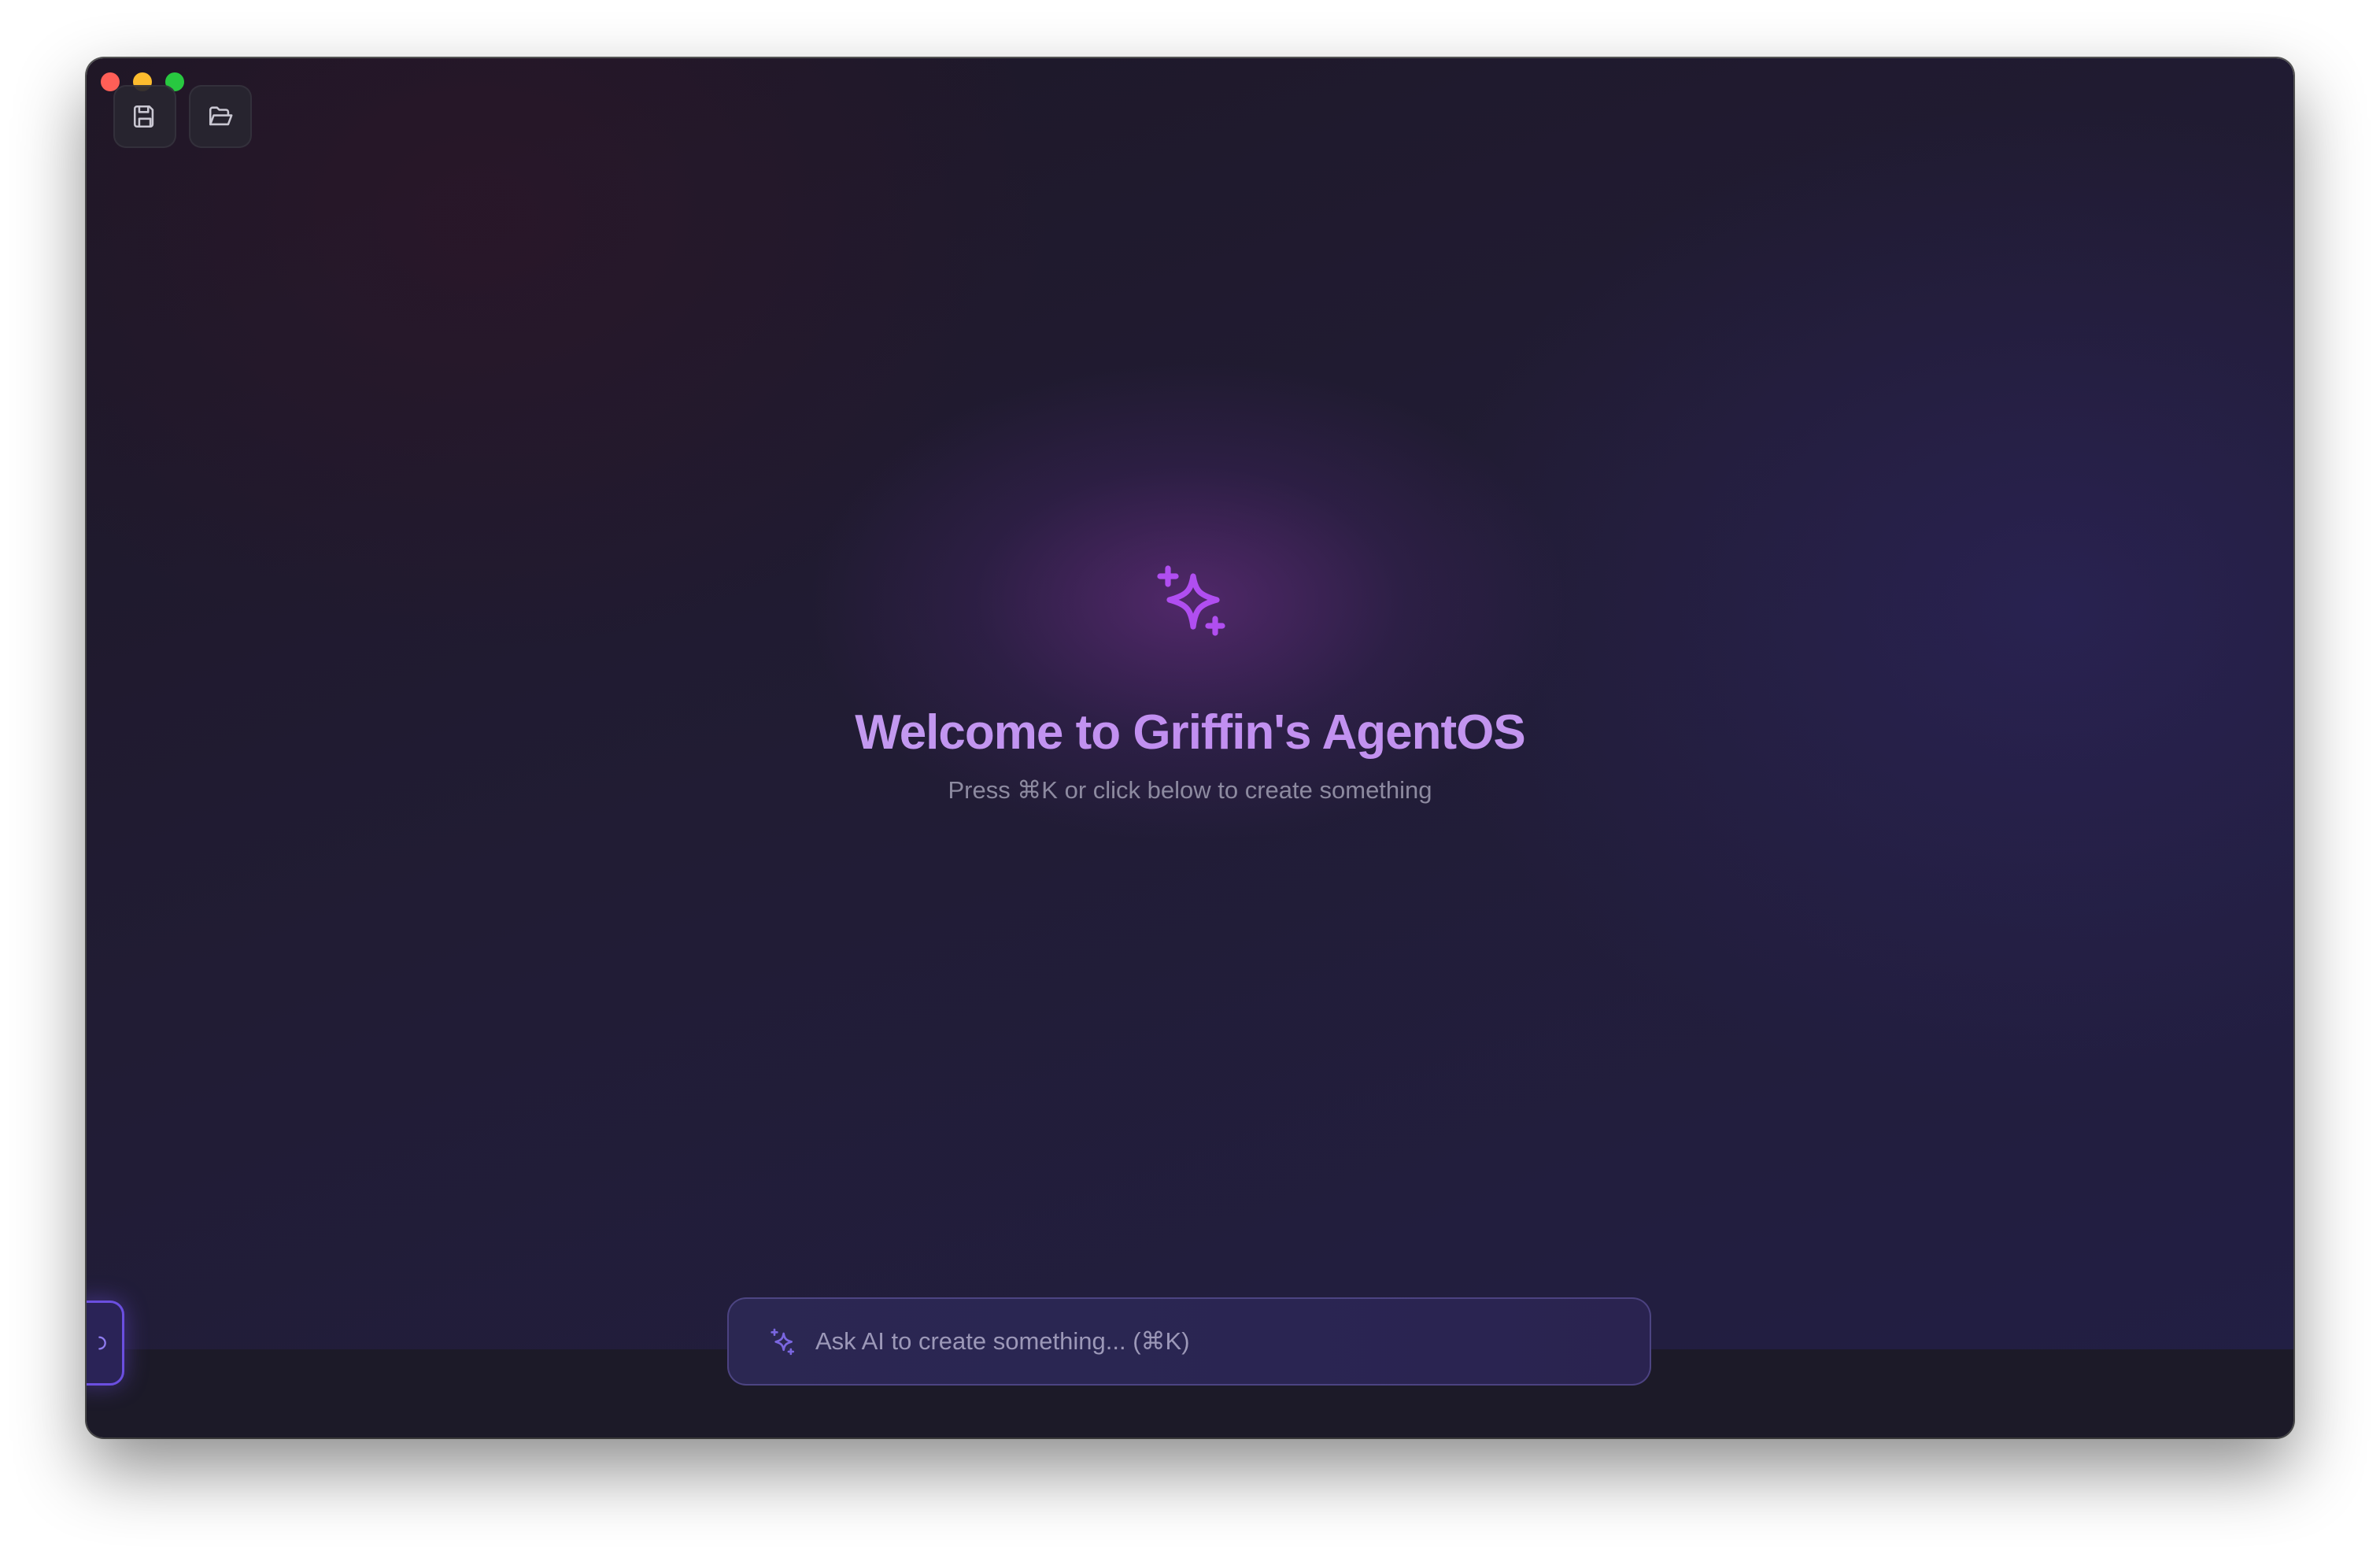 The height and width of the screenshot is (1554, 2380). I want to click on toolbar, so click(182, 116).